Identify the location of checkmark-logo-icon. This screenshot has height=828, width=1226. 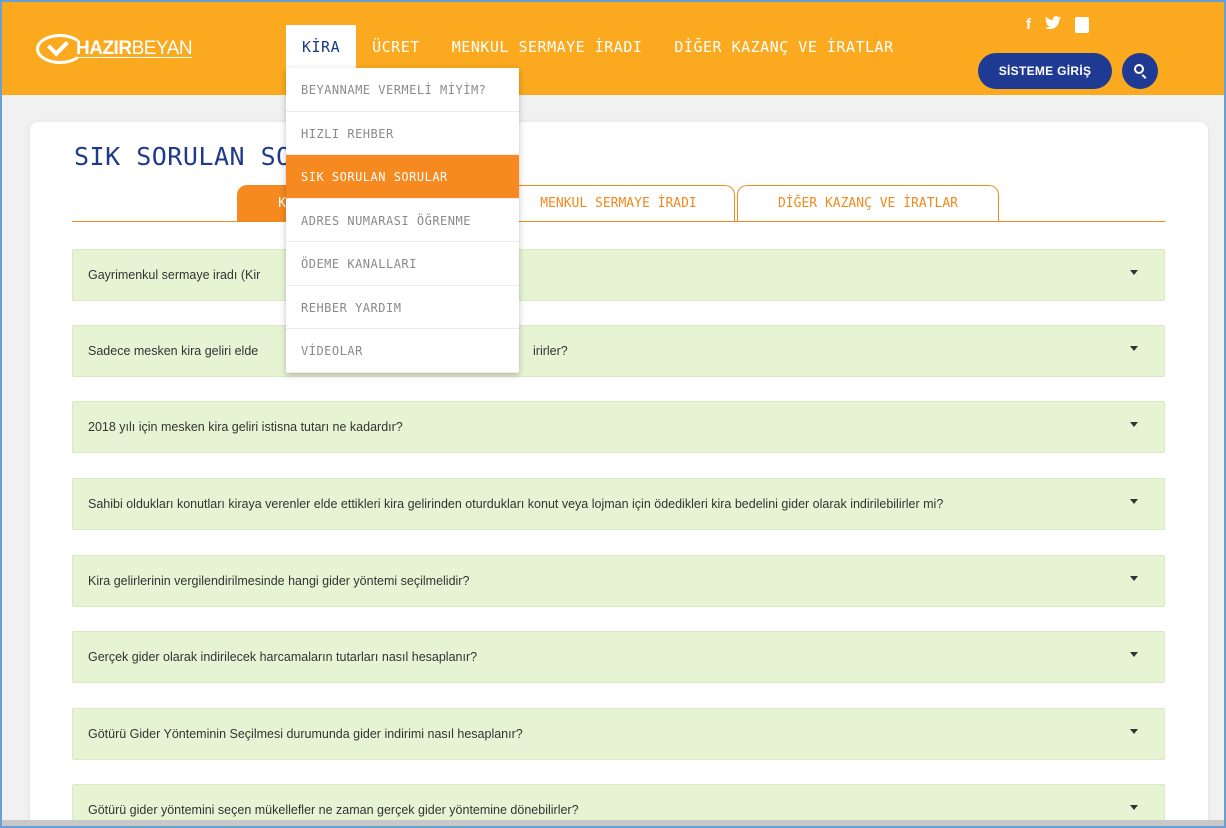
(60, 49).